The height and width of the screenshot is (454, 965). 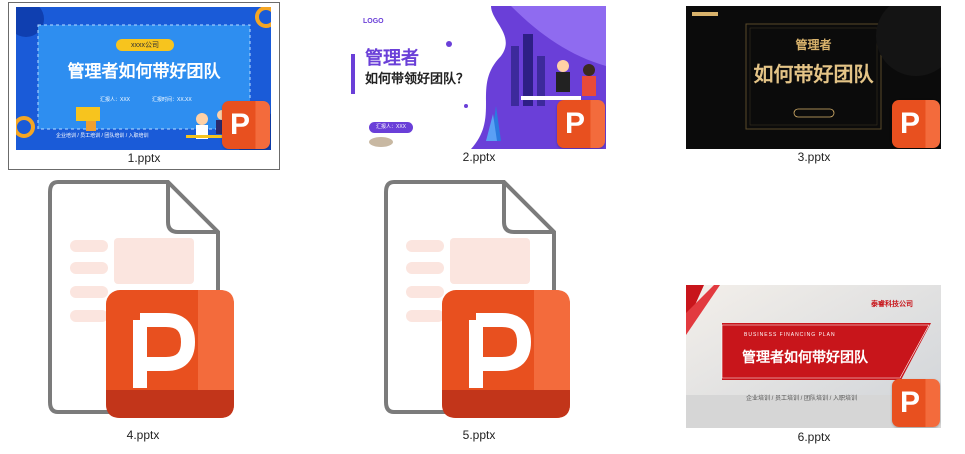 What do you see at coordinates (144, 158) in the screenshot?
I see `file-name-1: 1.pptx` at bounding box center [144, 158].